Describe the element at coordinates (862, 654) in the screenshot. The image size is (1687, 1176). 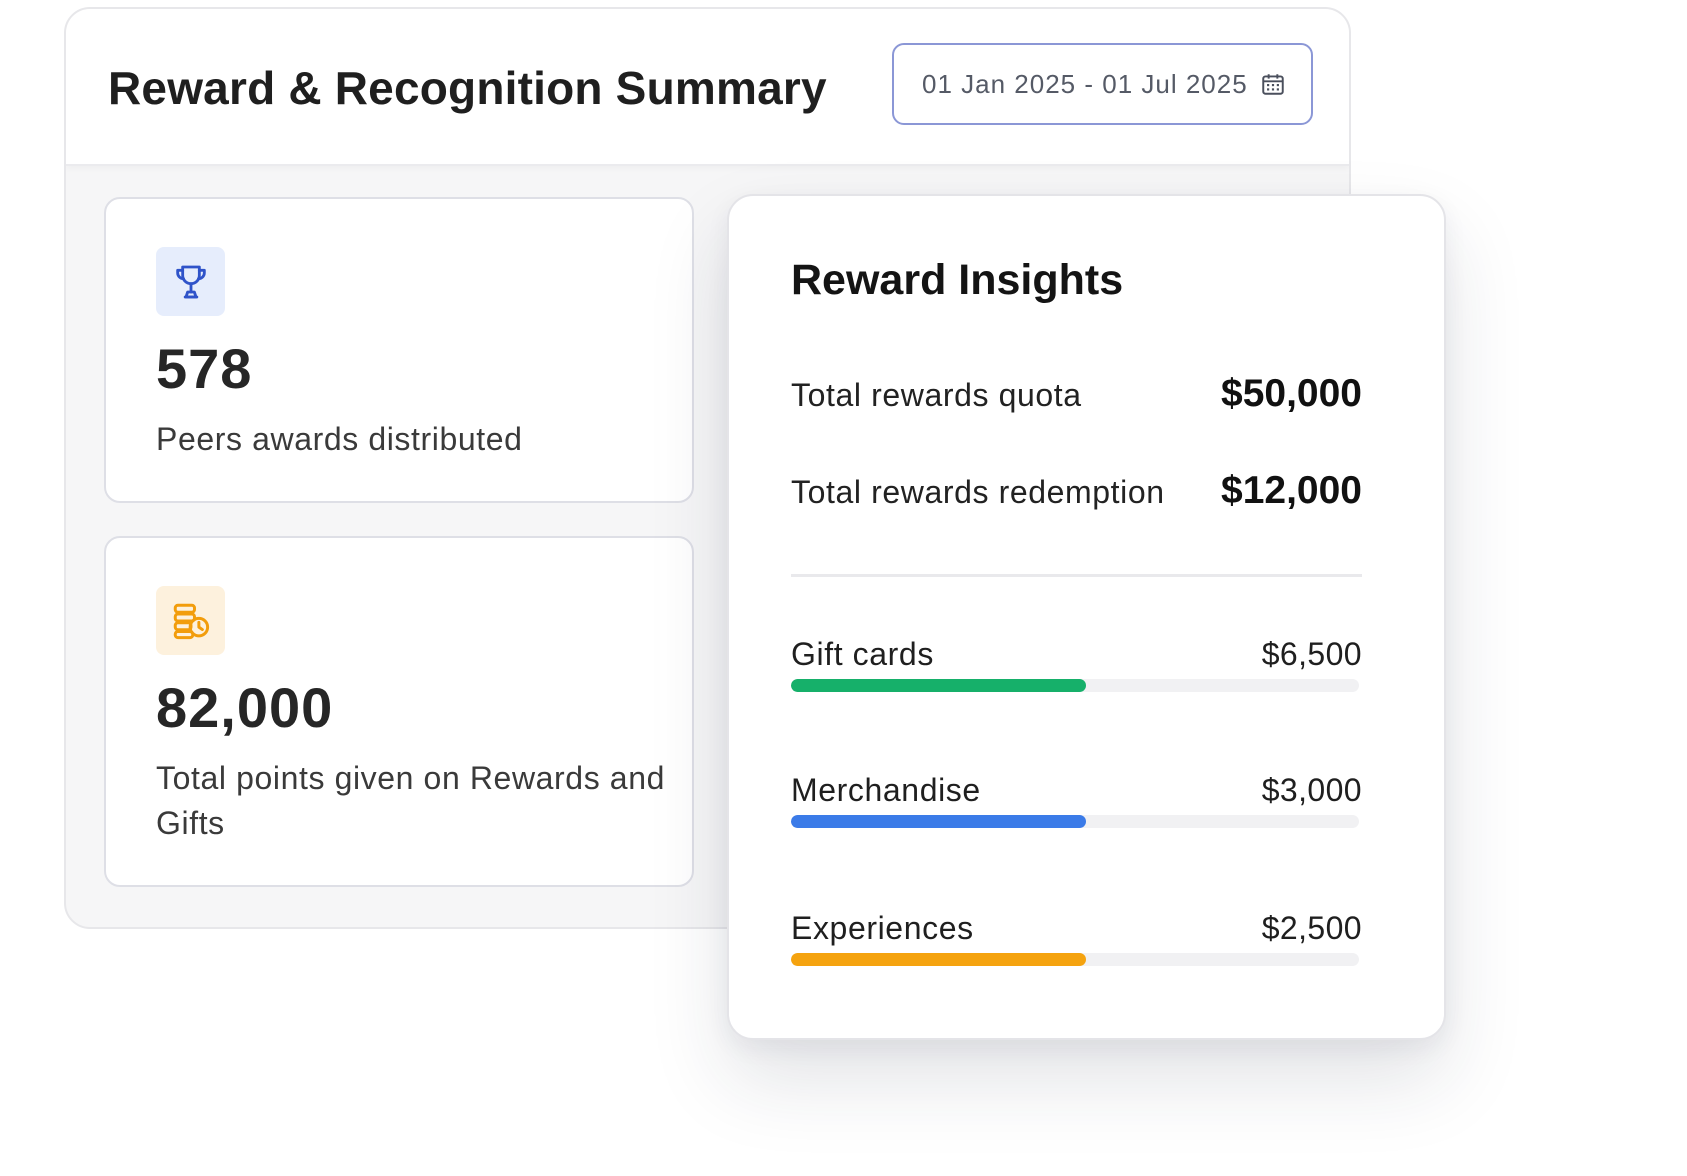
I see `category-label: Gift cards` at that location.